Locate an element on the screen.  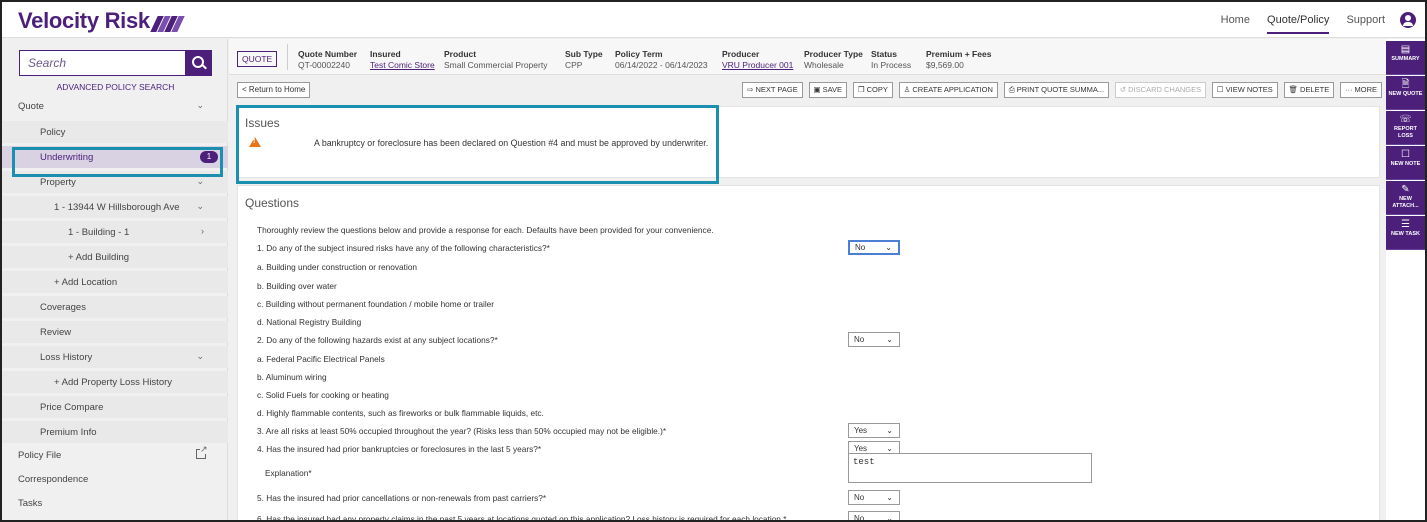
explanation-field: test is located at coordinates (970, 468).